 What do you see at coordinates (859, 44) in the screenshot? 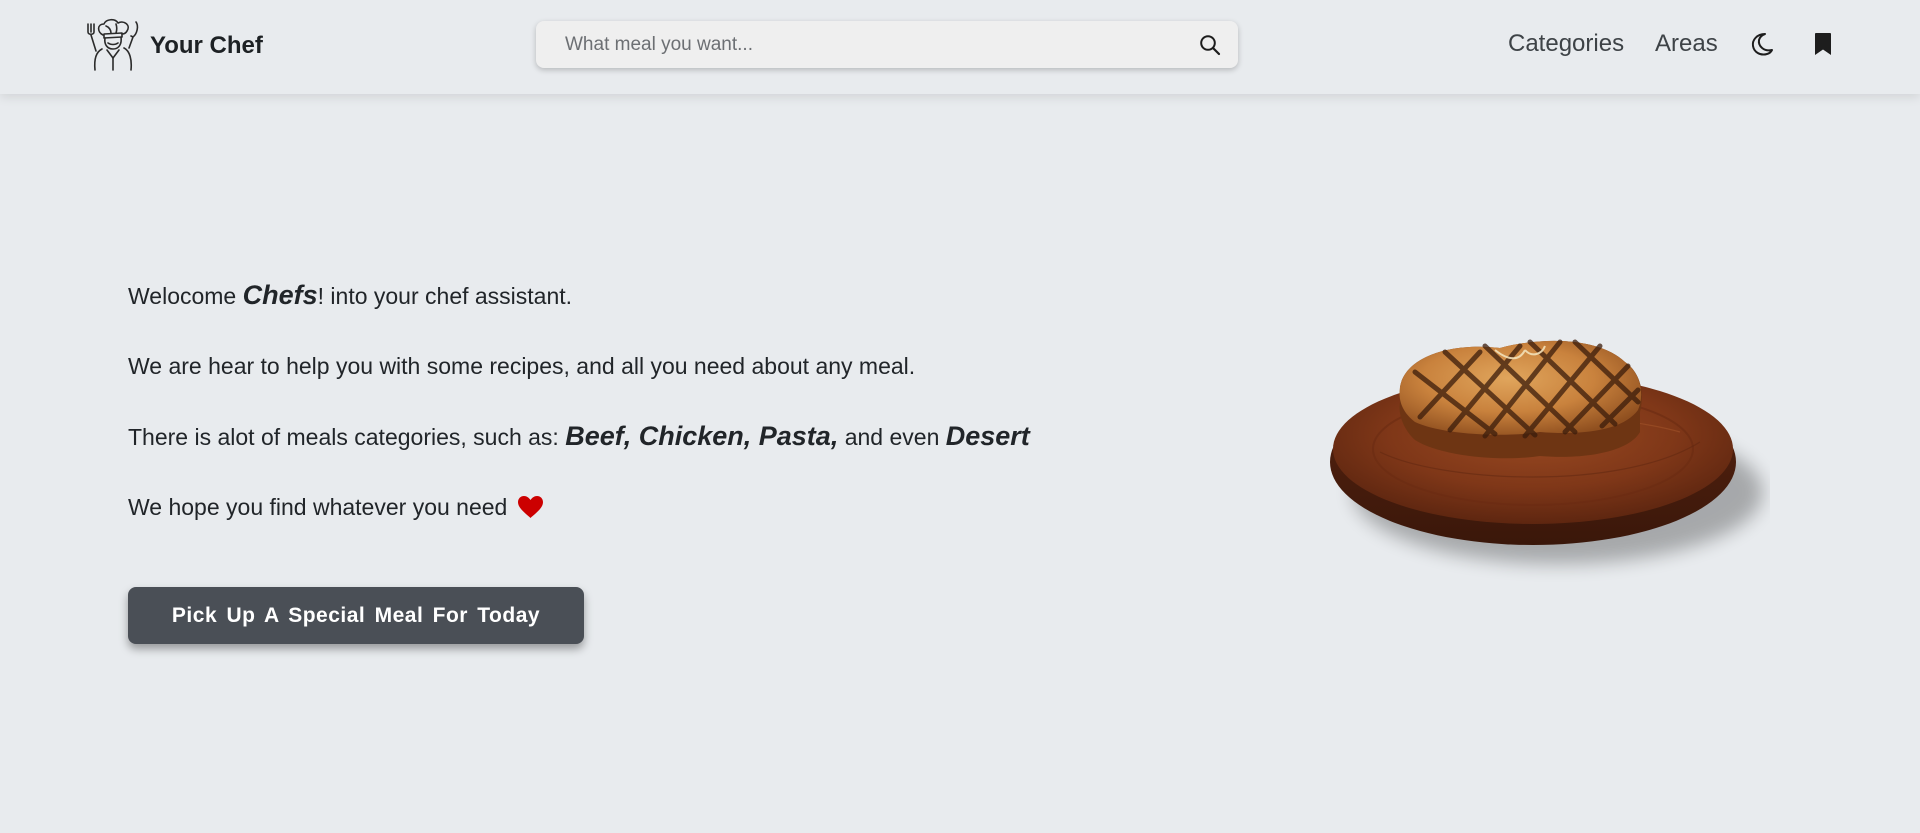
I see `search-input` at bounding box center [859, 44].